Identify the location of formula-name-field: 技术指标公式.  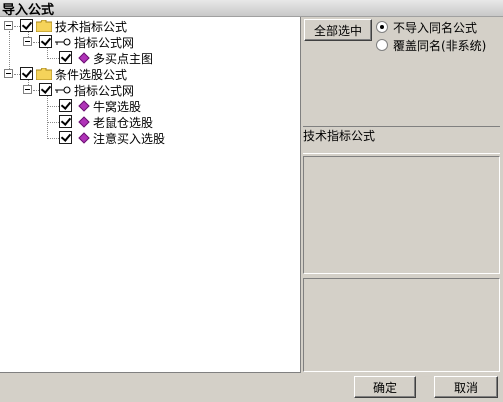
(401, 140).